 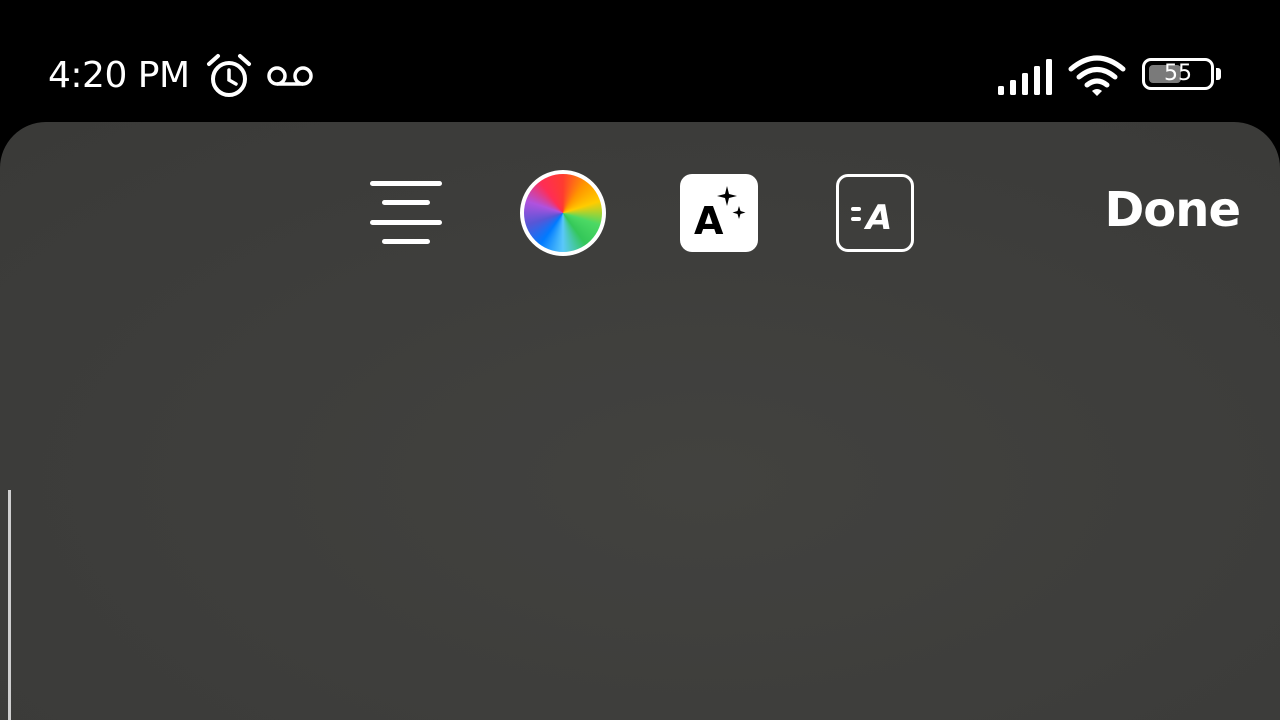 I want to click on color-wheel-icon, so click(x=563, y=213).